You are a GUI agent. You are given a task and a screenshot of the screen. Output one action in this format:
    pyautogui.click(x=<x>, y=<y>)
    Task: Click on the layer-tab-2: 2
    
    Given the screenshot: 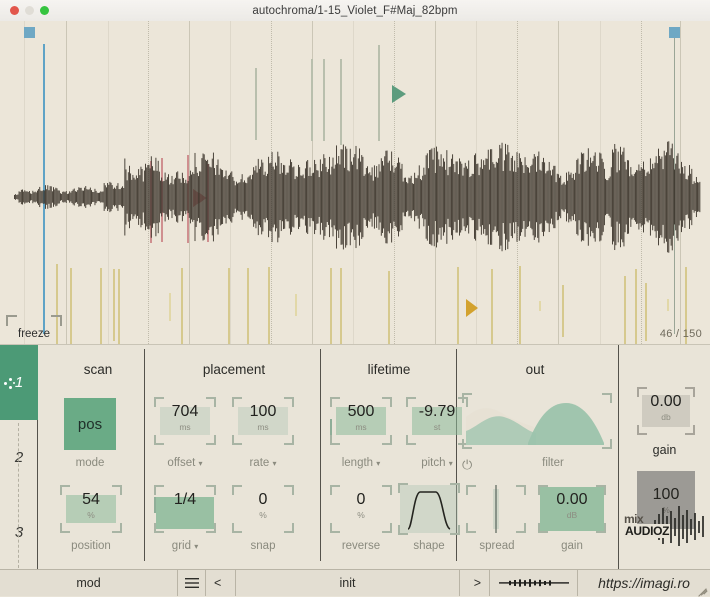 What is the action you would take?
    pyautogui.click(x=19, y=457)
    